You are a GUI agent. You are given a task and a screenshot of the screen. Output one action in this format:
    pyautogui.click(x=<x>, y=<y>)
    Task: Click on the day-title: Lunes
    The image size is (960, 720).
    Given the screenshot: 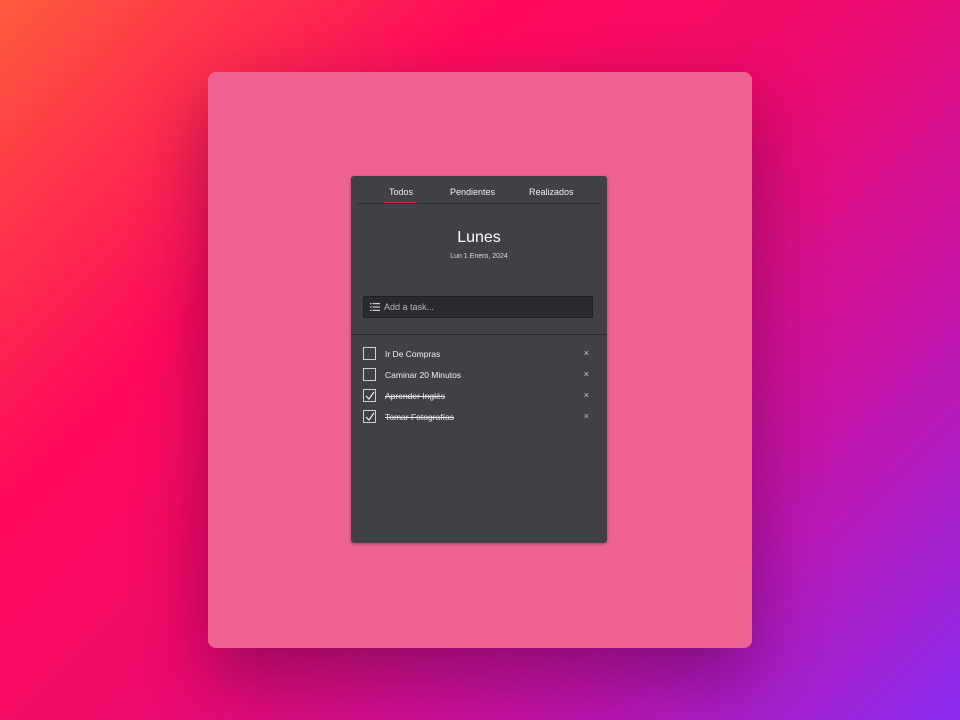 What is the action you would take?
    pyautogui.click(x=479, y=237)
    